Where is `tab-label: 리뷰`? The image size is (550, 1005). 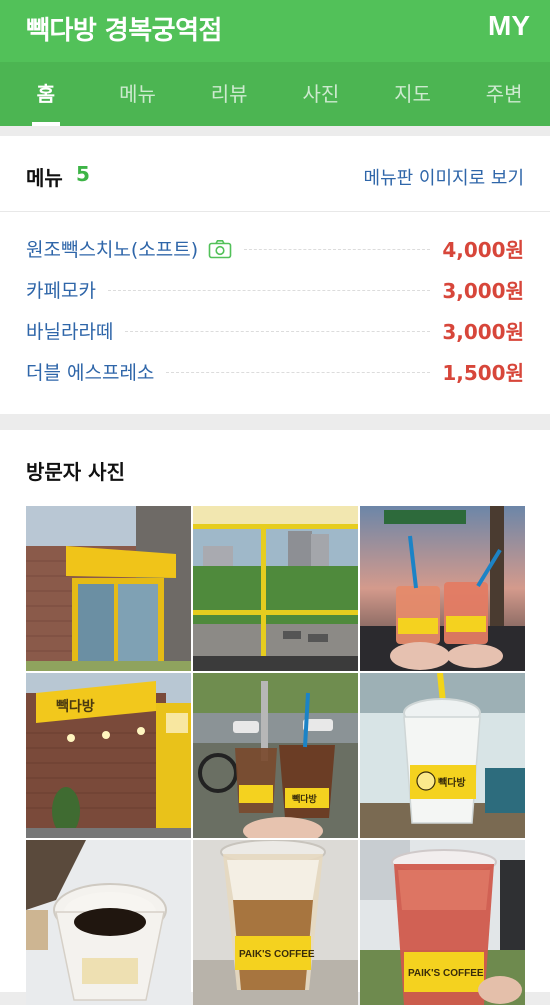 tab-label: 리뷰 is located at coordinates (229, 94).